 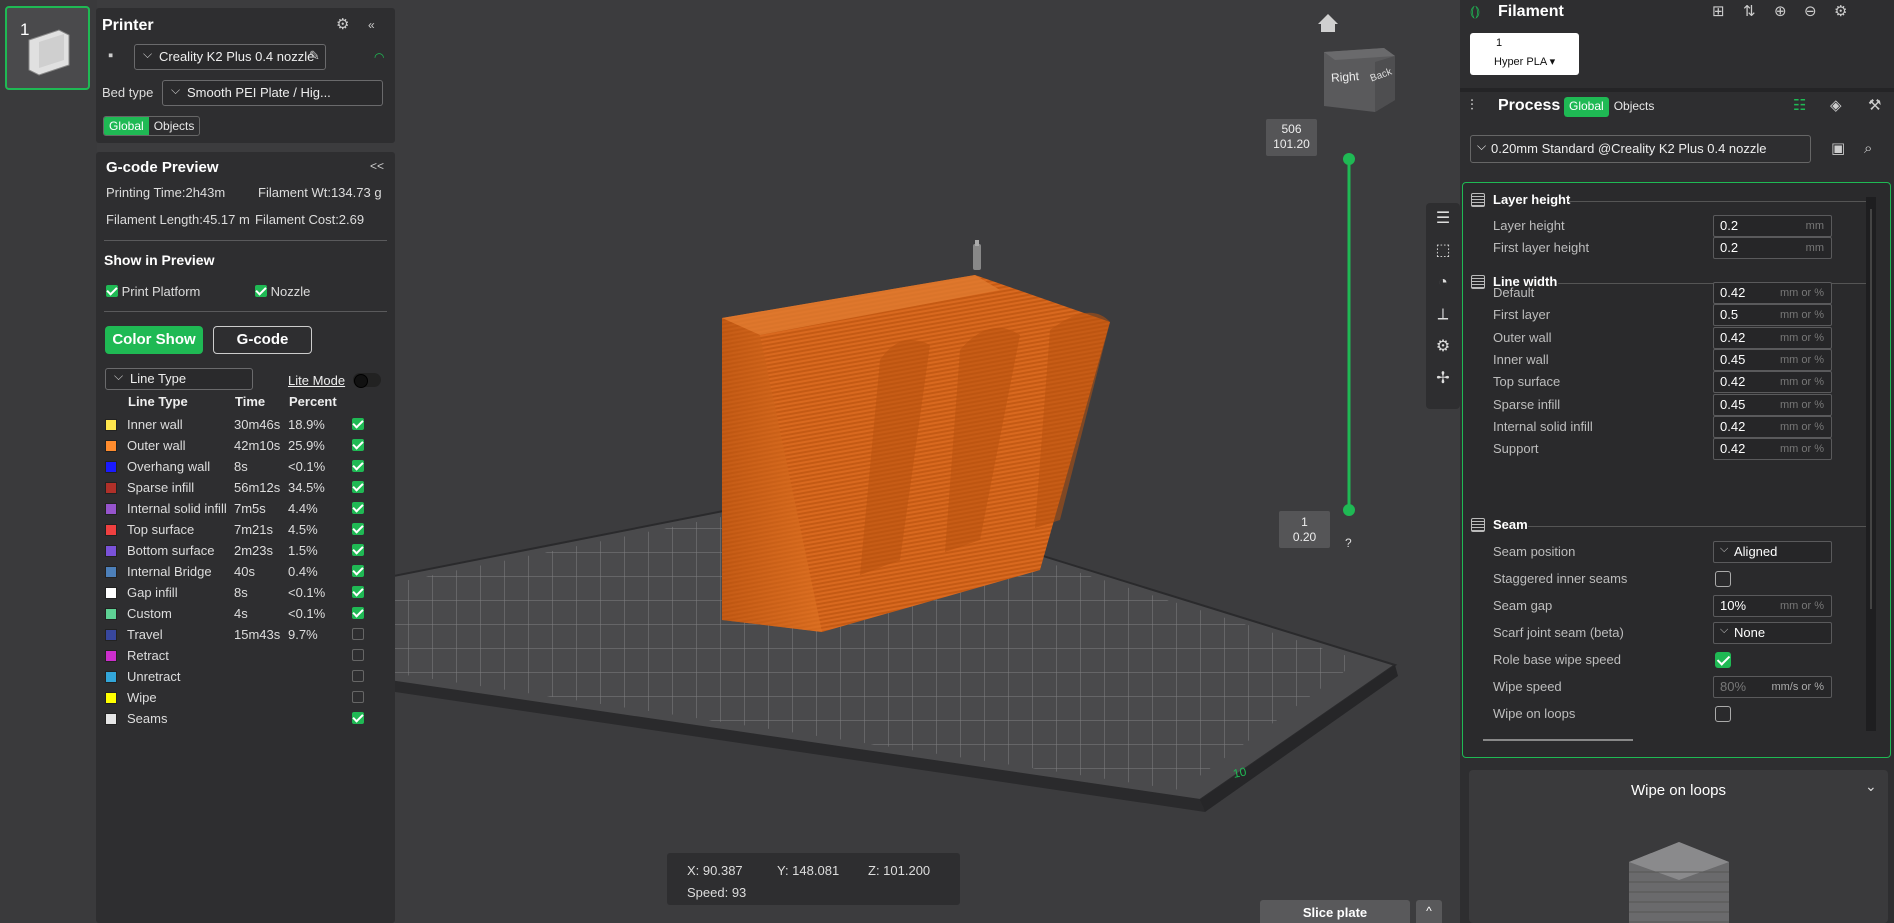 What do you see at coordinates (1840, 12) in the screenshot?
I see `filament-settings-gear-icon: ⚙` at bounding box center [1840, 12].